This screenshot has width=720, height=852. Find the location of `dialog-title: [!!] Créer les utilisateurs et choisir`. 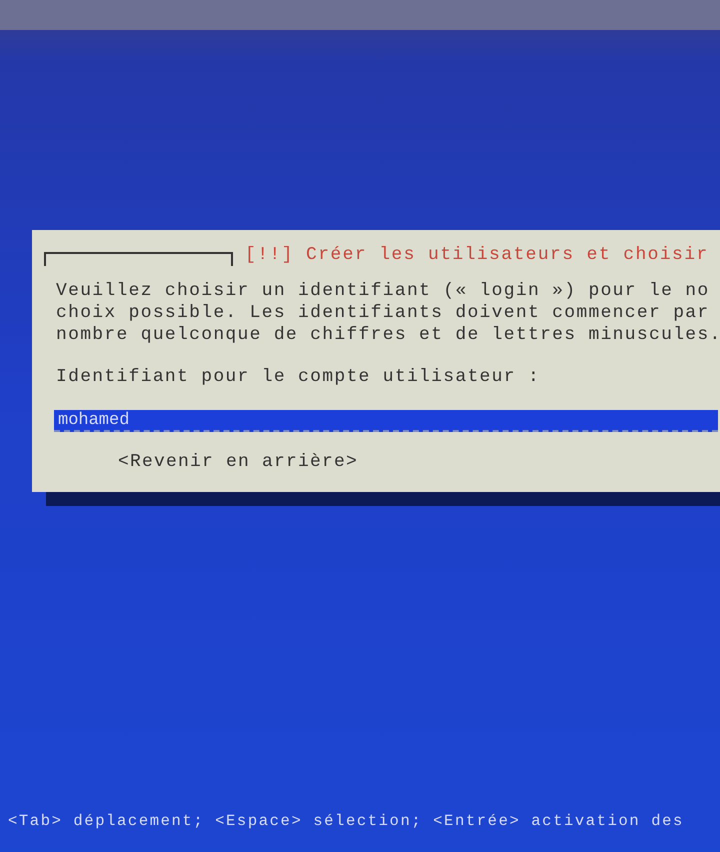

dialog-title: [!!] Créer les utilisateurs et choisir is located at coordinates (477, 255).